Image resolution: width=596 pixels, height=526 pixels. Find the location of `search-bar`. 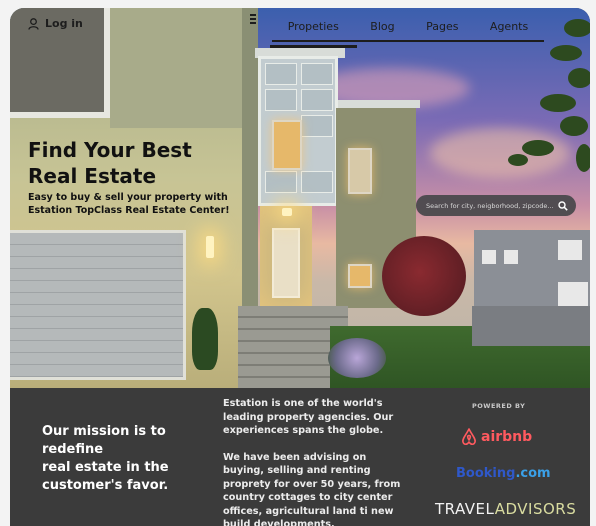

search-bar is located at coordinates (496, 205).